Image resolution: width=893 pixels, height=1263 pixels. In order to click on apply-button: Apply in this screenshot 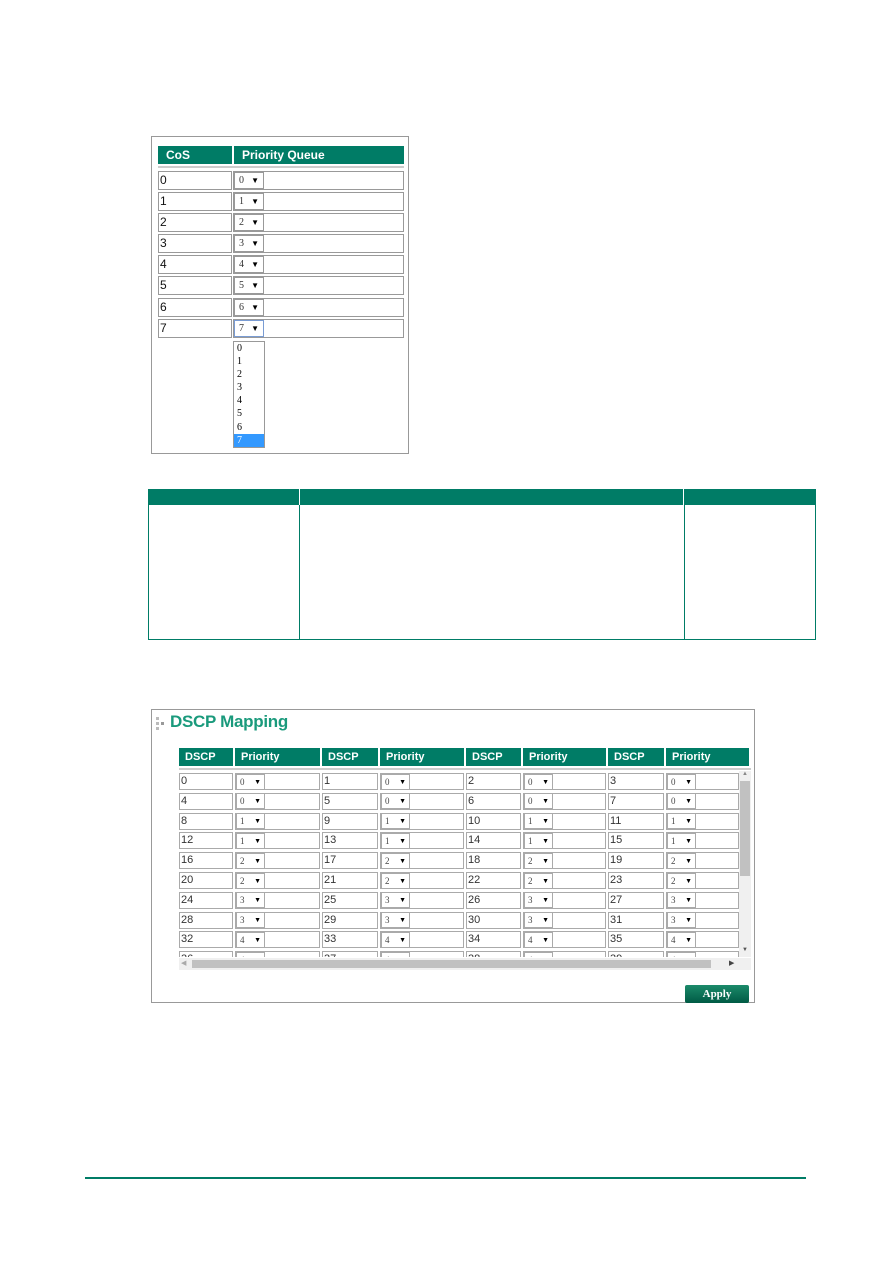, I will do `click(717, 994)`.